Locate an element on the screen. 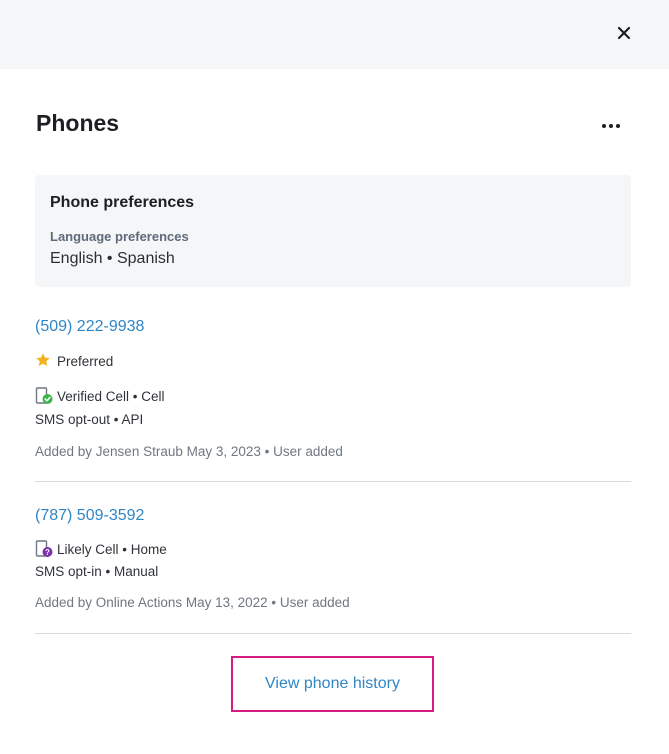  preferred-label: Preferred is located at coordinates (85, 361).